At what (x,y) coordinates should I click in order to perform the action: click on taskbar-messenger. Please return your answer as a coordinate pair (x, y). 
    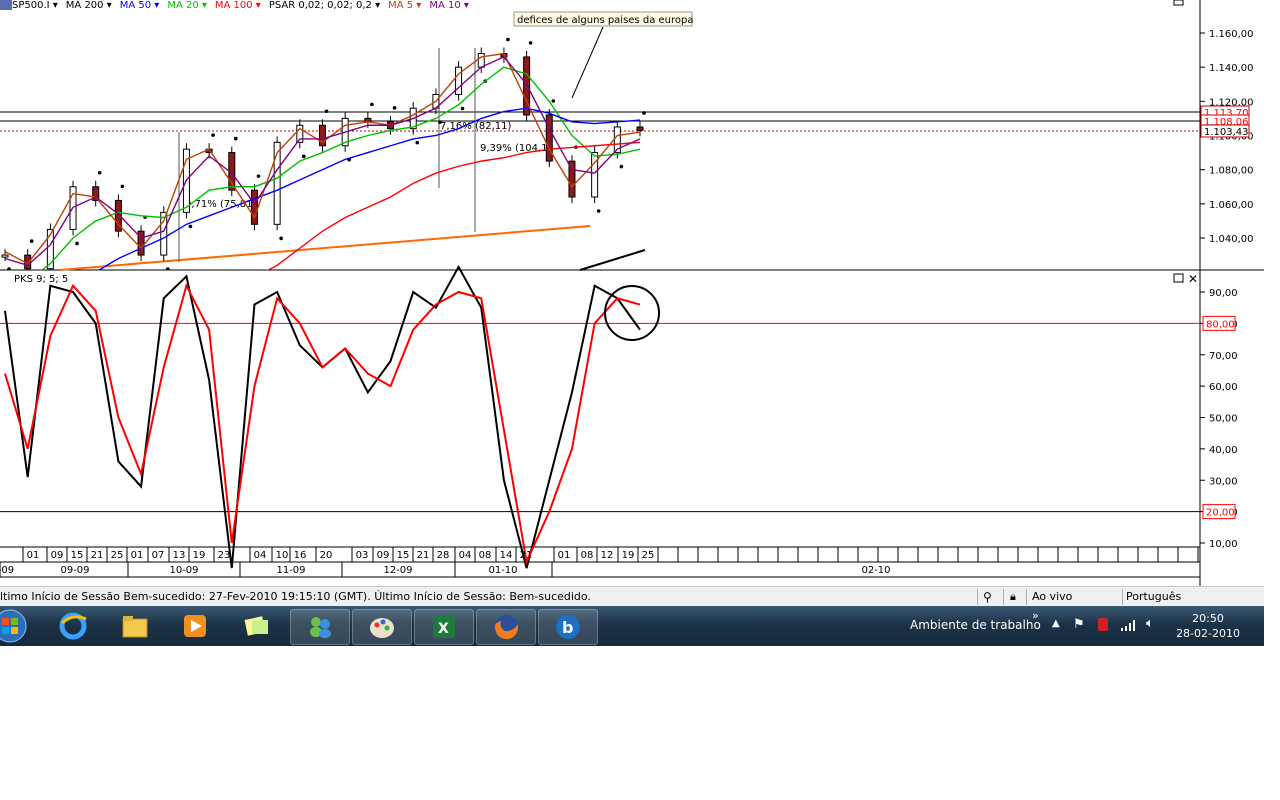
    Looking at the image, I should click on (320, 627).